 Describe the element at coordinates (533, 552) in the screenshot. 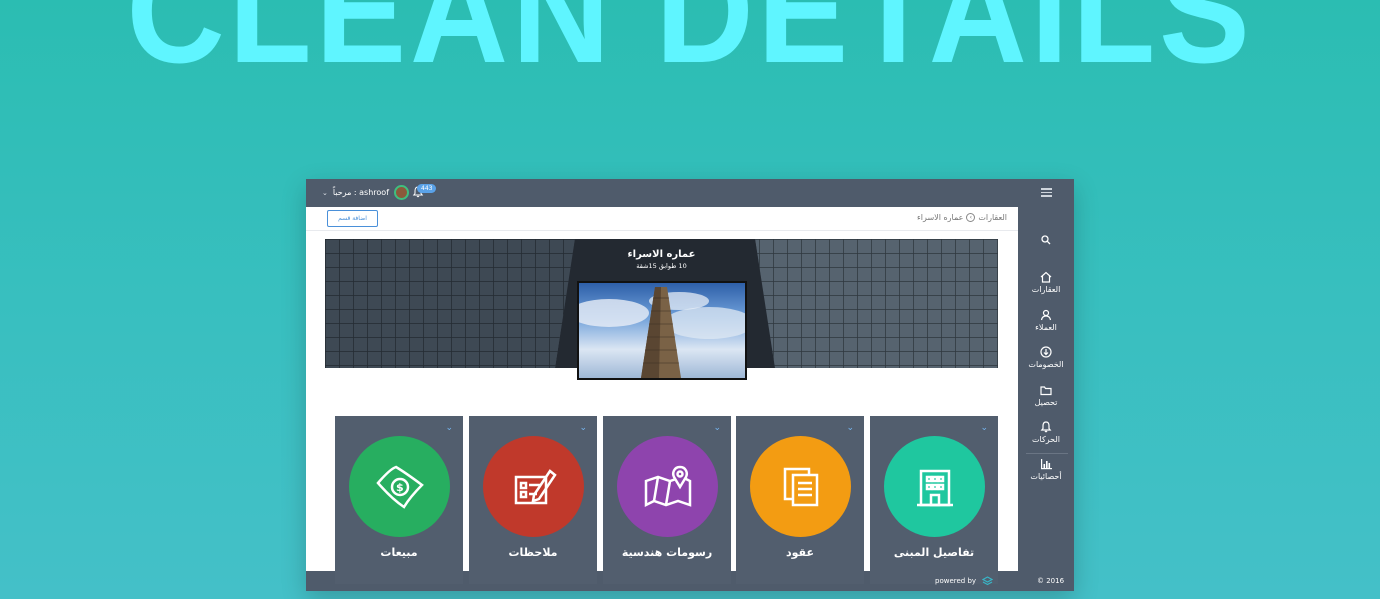

I see `tile-label: ملاحظات` at that location.